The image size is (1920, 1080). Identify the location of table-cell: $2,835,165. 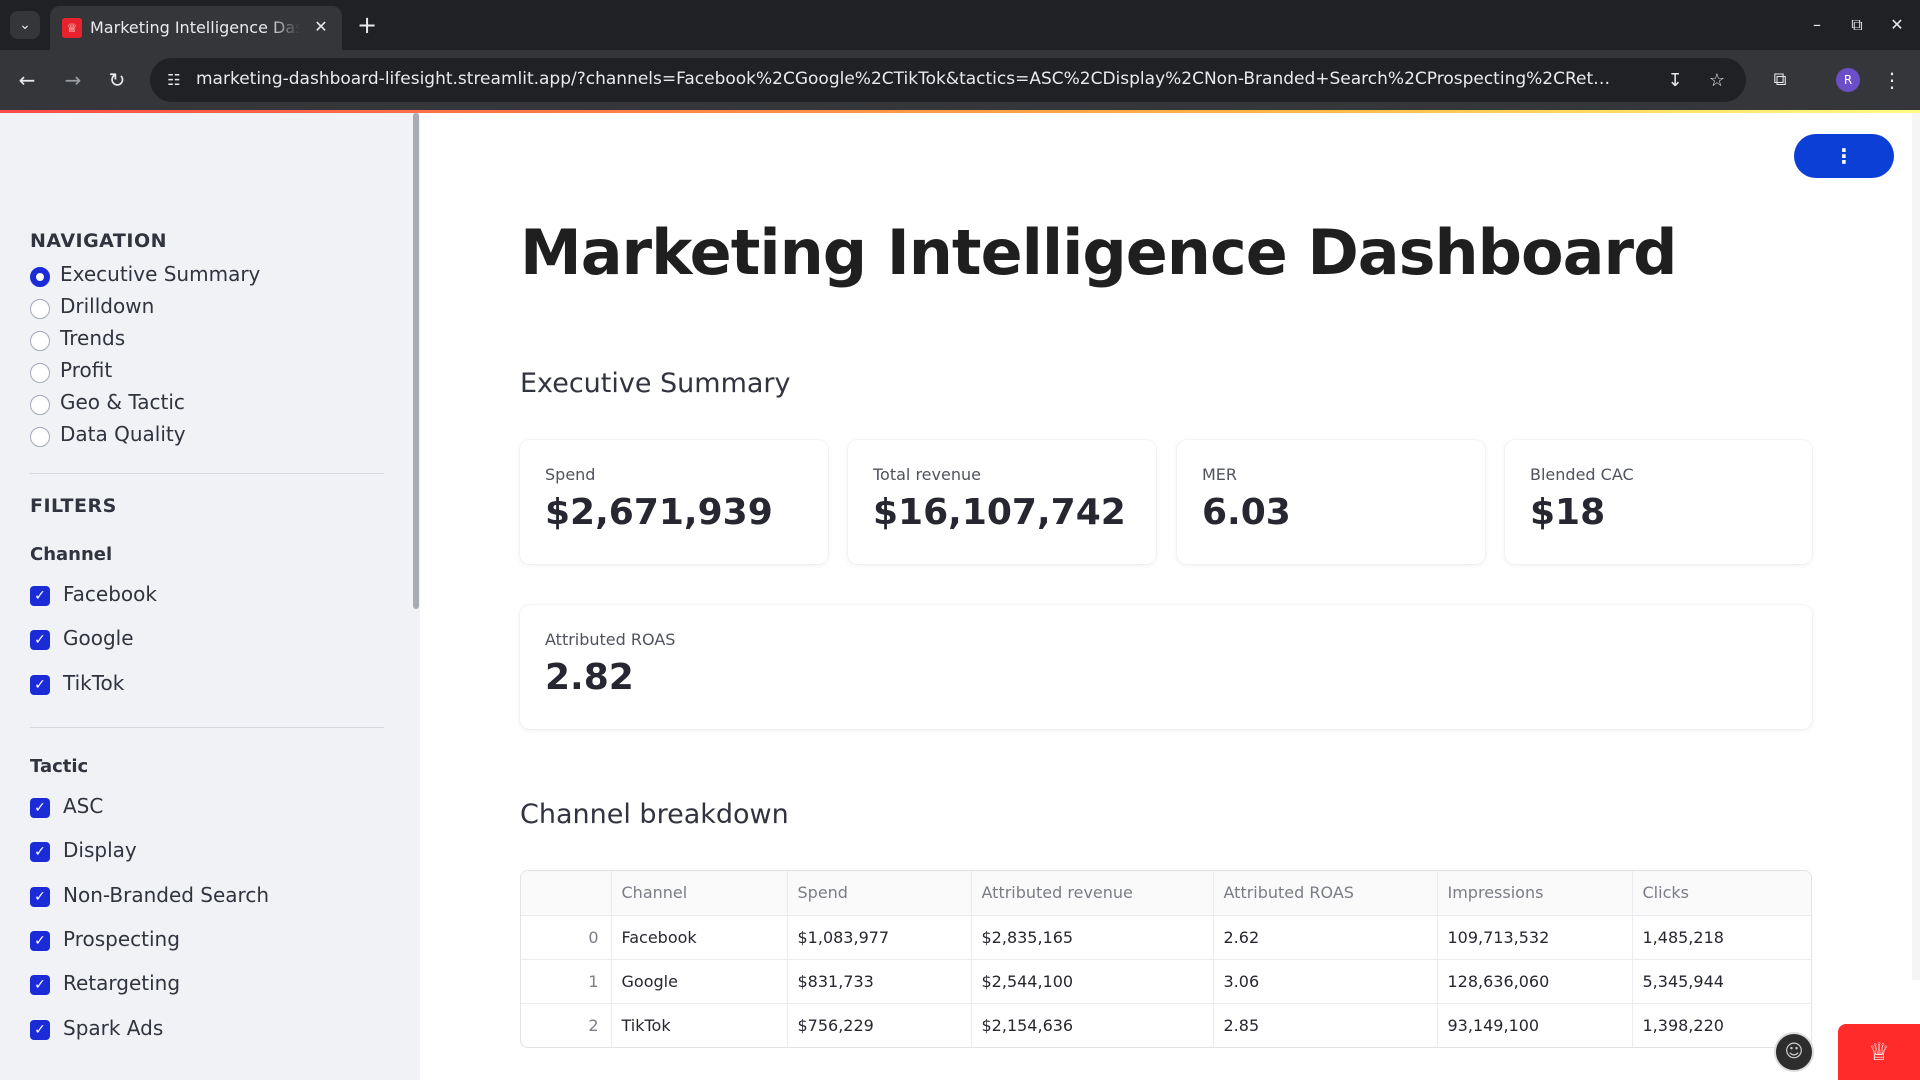
(1092, 937).